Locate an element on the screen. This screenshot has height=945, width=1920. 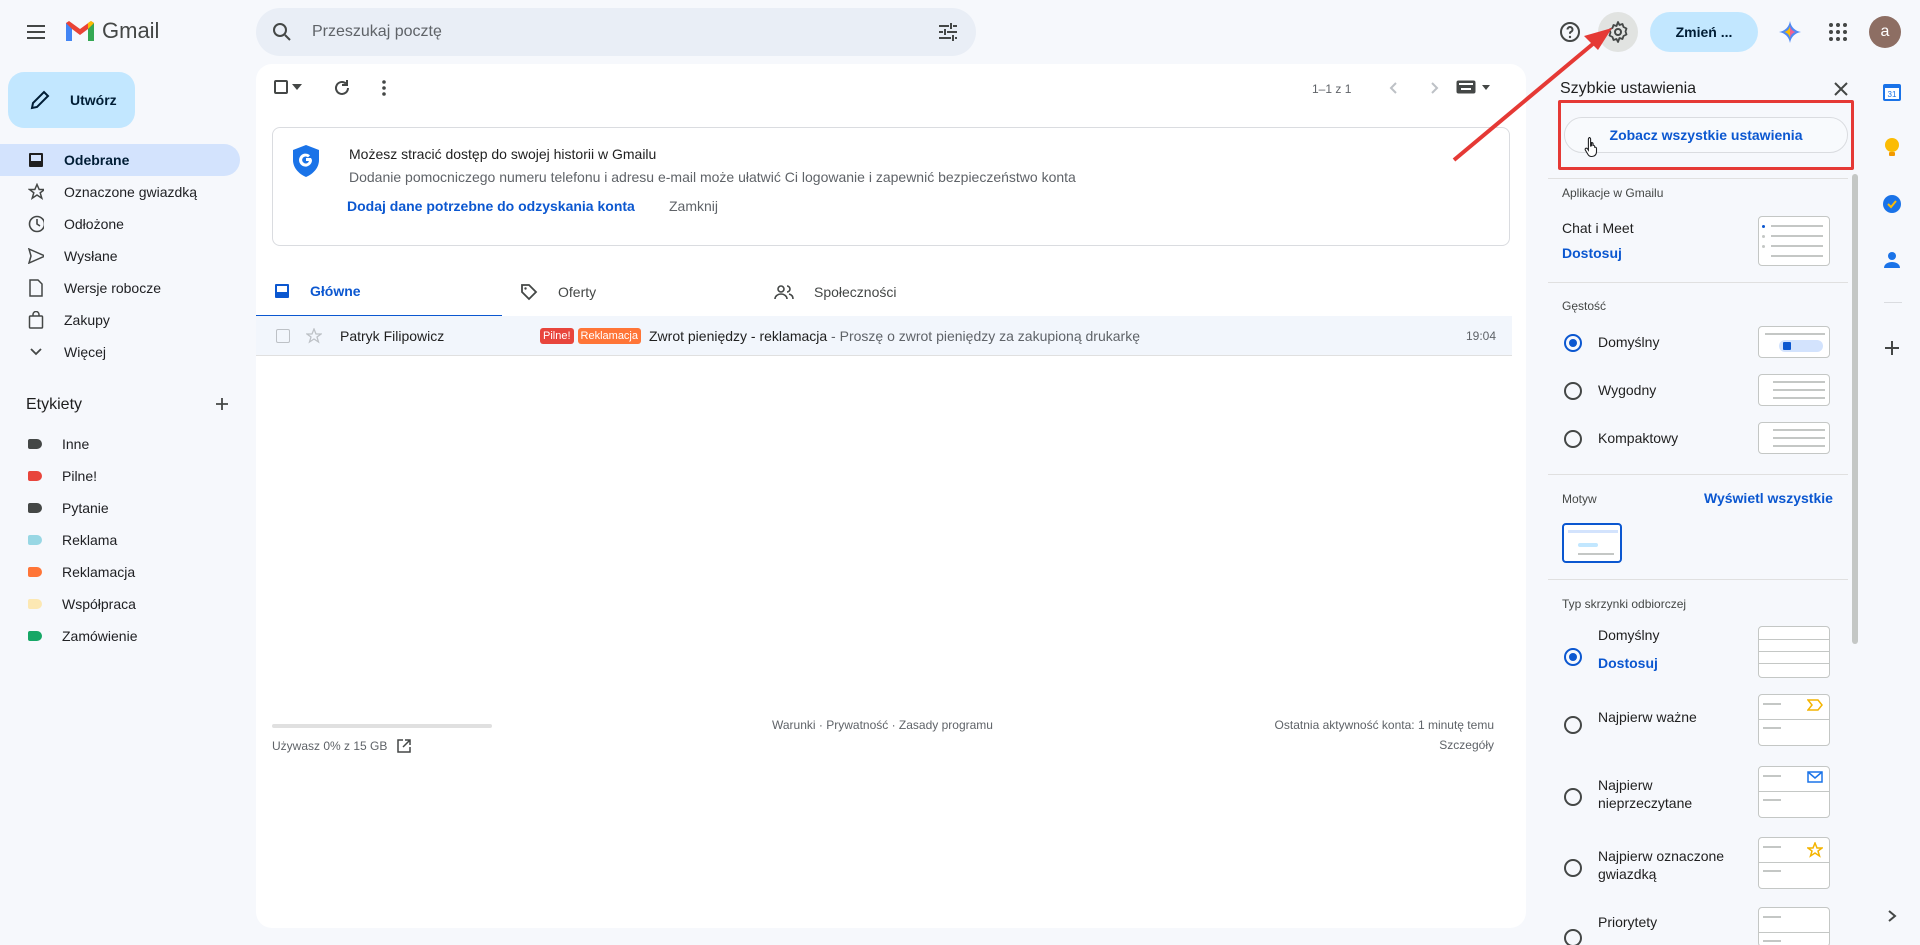
search-options-icon is located at coordinates (948, 32).